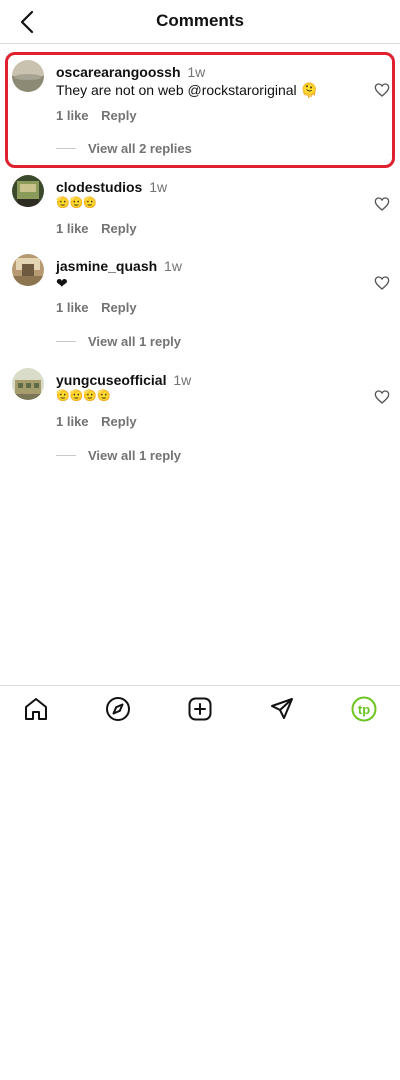 The width and height of the screenshot is (400, 1080). I want to click on bottom-navigation: tp, so click(200, 708).